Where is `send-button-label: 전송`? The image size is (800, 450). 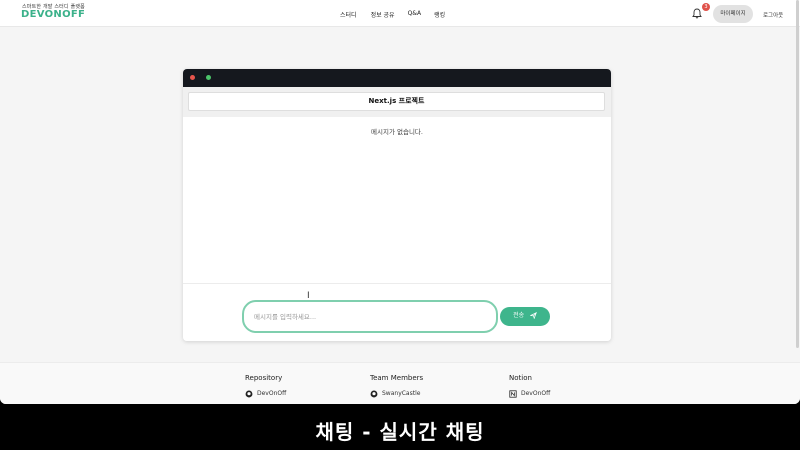
send-button-label: 전송 is located at coordinates (519, 316).